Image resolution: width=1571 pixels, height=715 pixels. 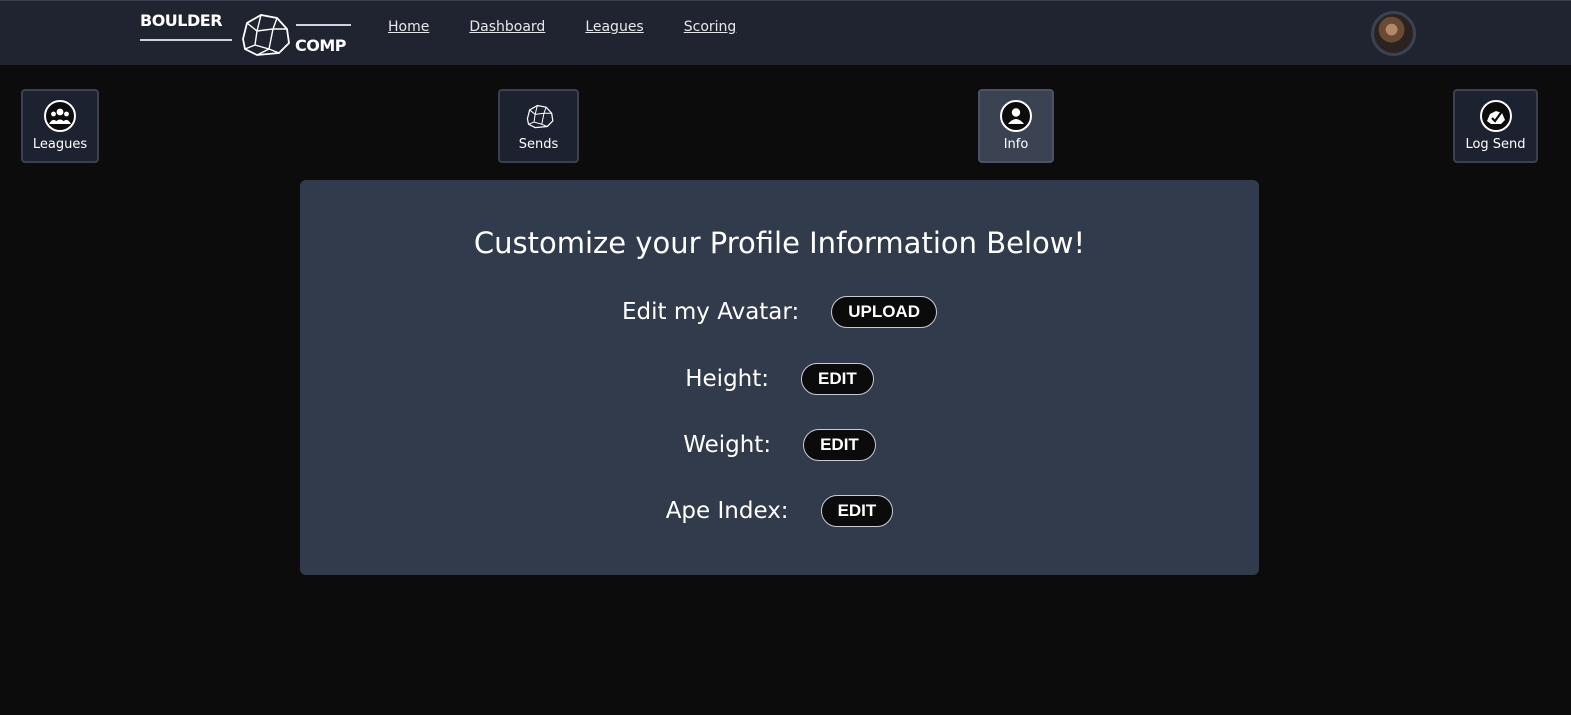 I want to click on tile-log-send: Log Send, so click(x=1495, y=126).